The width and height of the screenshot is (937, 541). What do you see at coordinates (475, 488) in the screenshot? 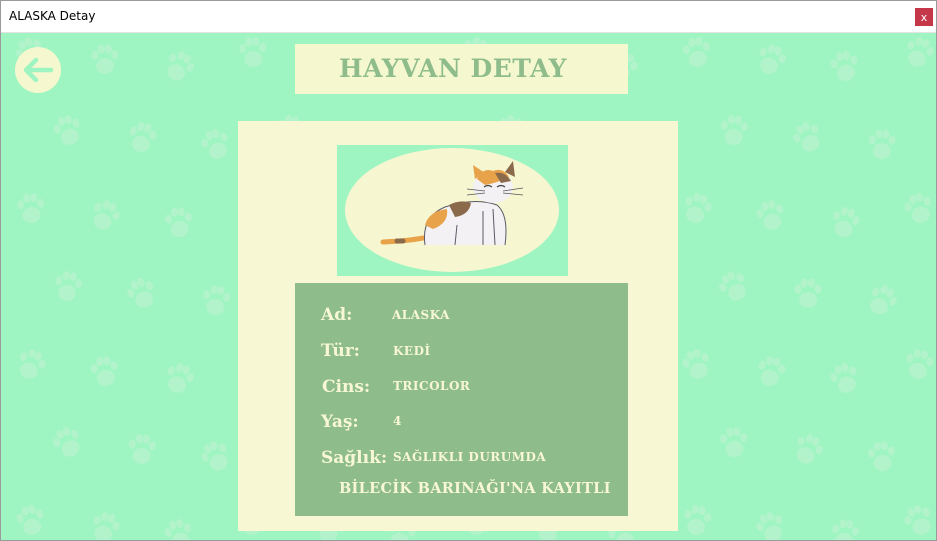
I see `registration-note: BİLECİK BARINAĞI'NA KAYITLI` at bounding box center [475, 488].